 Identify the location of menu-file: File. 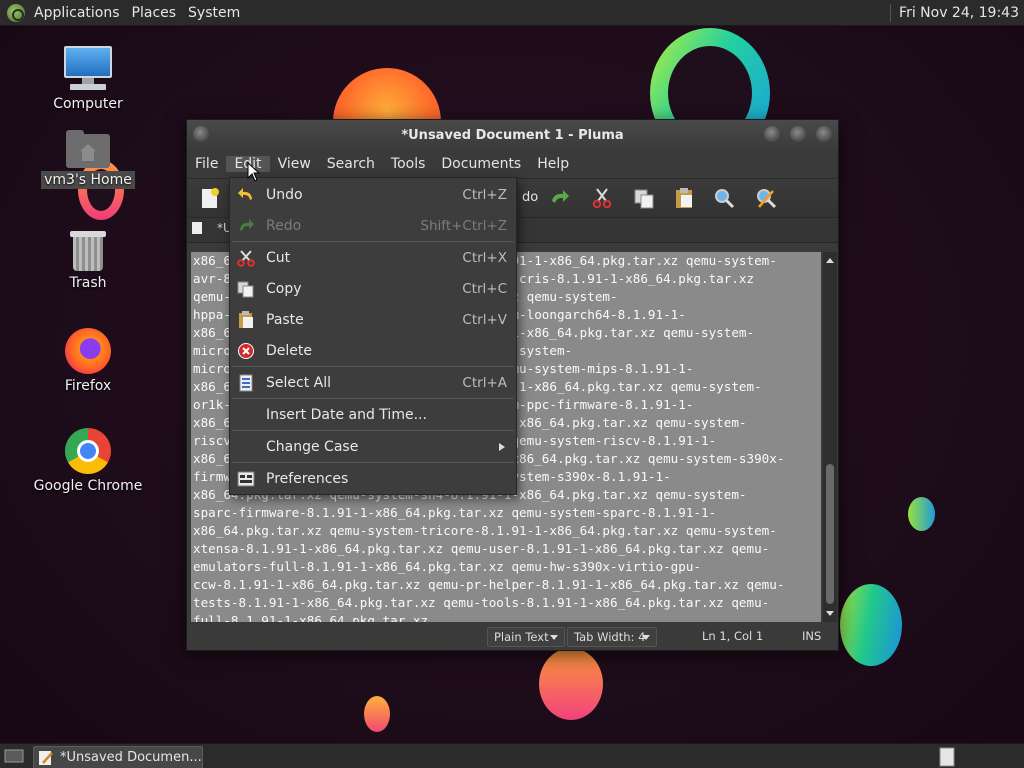
(206, 164).